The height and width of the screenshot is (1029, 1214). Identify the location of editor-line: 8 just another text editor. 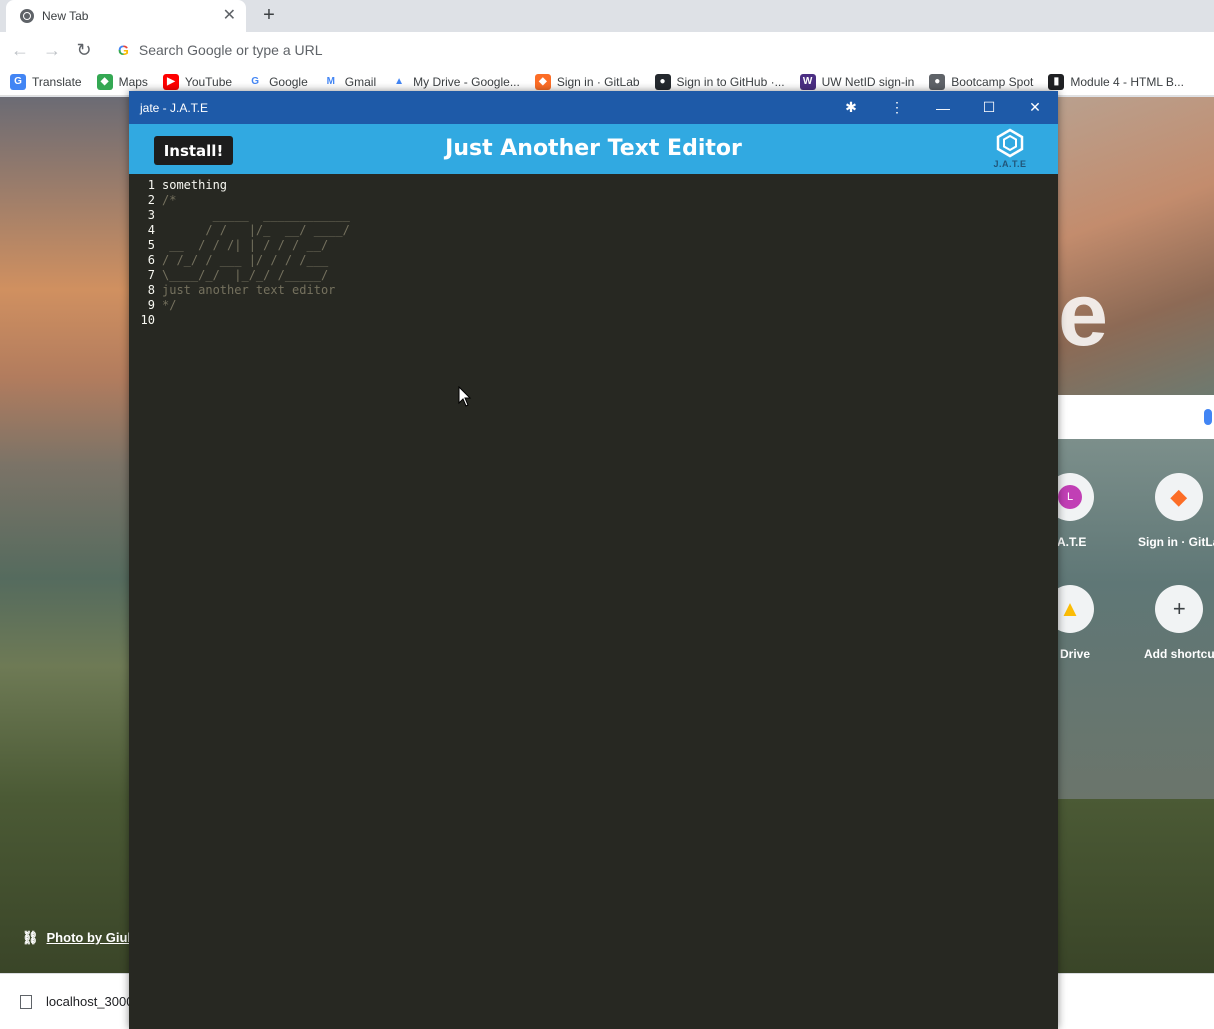
(593, 290).